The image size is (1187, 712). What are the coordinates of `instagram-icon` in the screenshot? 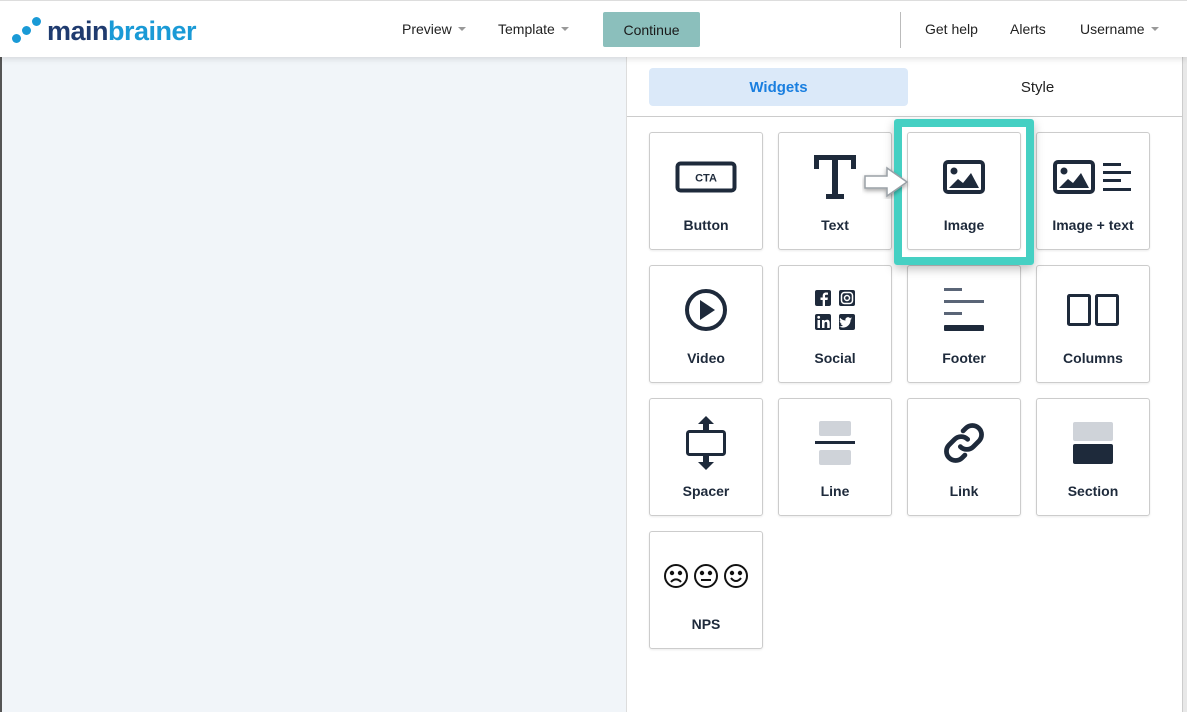 It's located at (847, 298).